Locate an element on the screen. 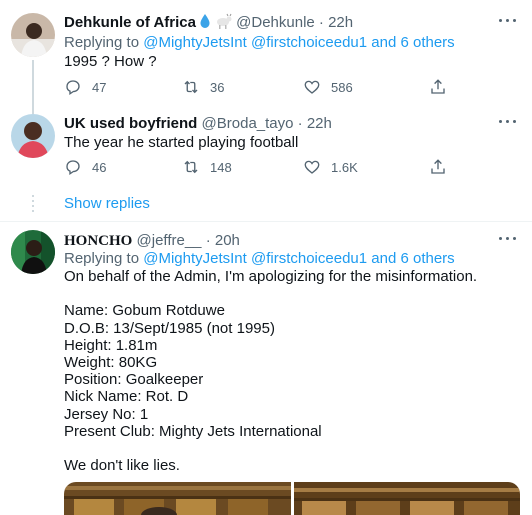 The image size is (532, 515). tweet-header: Dehkunle of Africa @Dehkunle · 22h is located at coordinates (208, 23).